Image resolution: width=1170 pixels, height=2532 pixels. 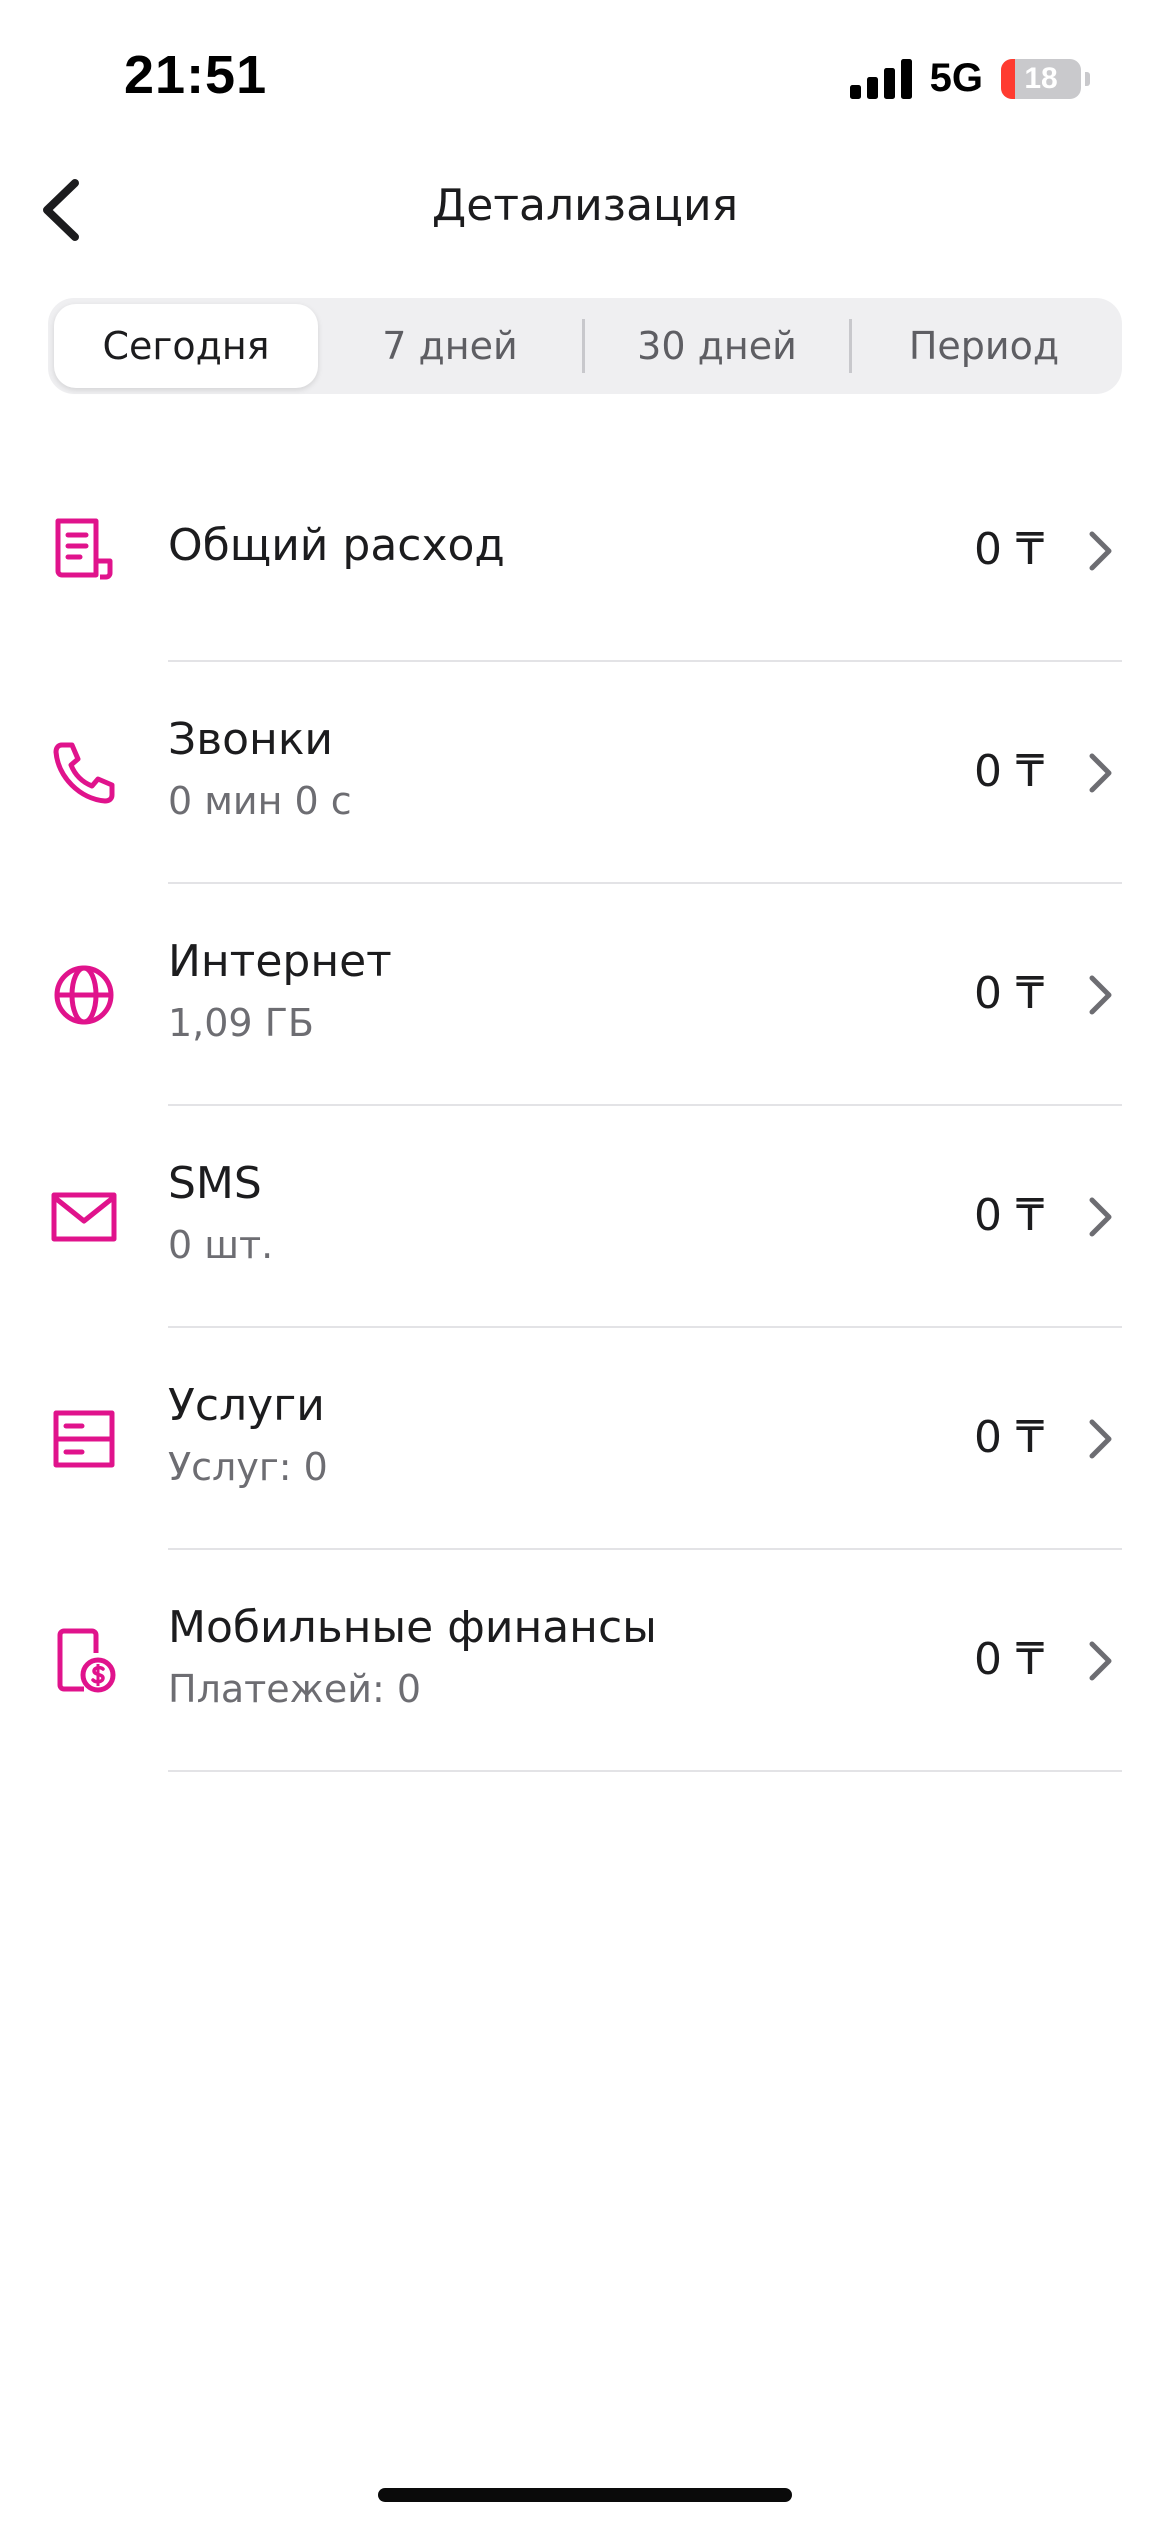 What do you see at coordinates (585, 995) in the screenshot?
I see `list-item-internet: Интернет 1,09 ГБ 0 ₸` at bounding box center [585, 995].